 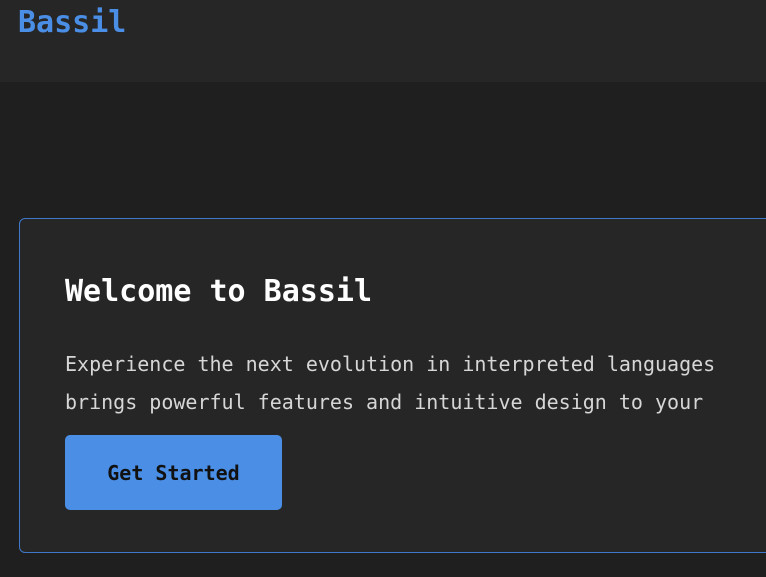 What do you see at coordinates (72, 23) in the screenshot?
I see `site-logo: Bassil` at bounding box center [72, 23].